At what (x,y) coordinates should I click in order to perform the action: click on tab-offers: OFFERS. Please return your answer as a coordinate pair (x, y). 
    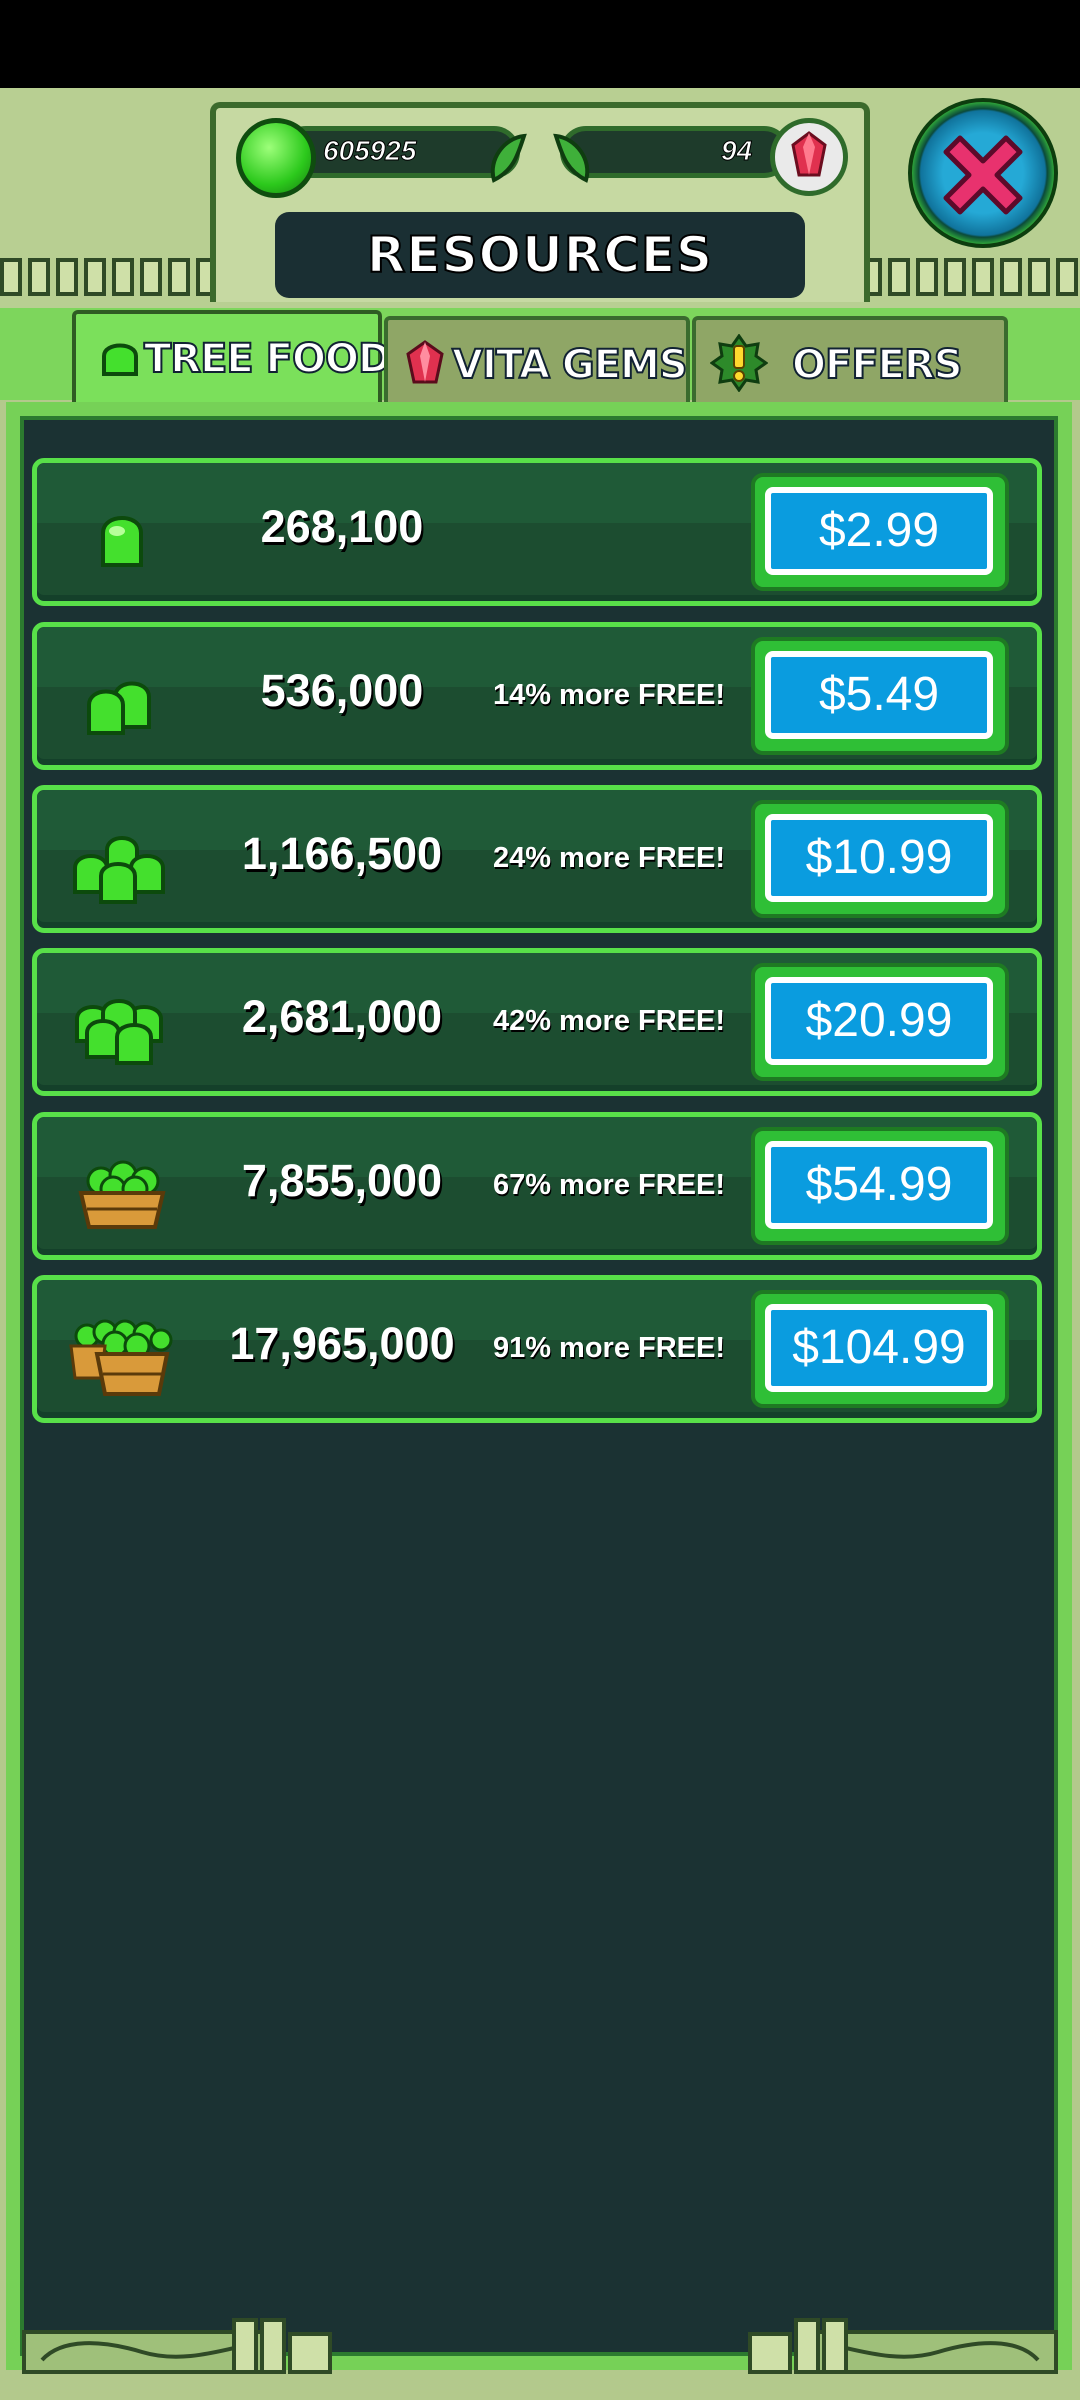
    Looking at the image, I should click on (850, 359).